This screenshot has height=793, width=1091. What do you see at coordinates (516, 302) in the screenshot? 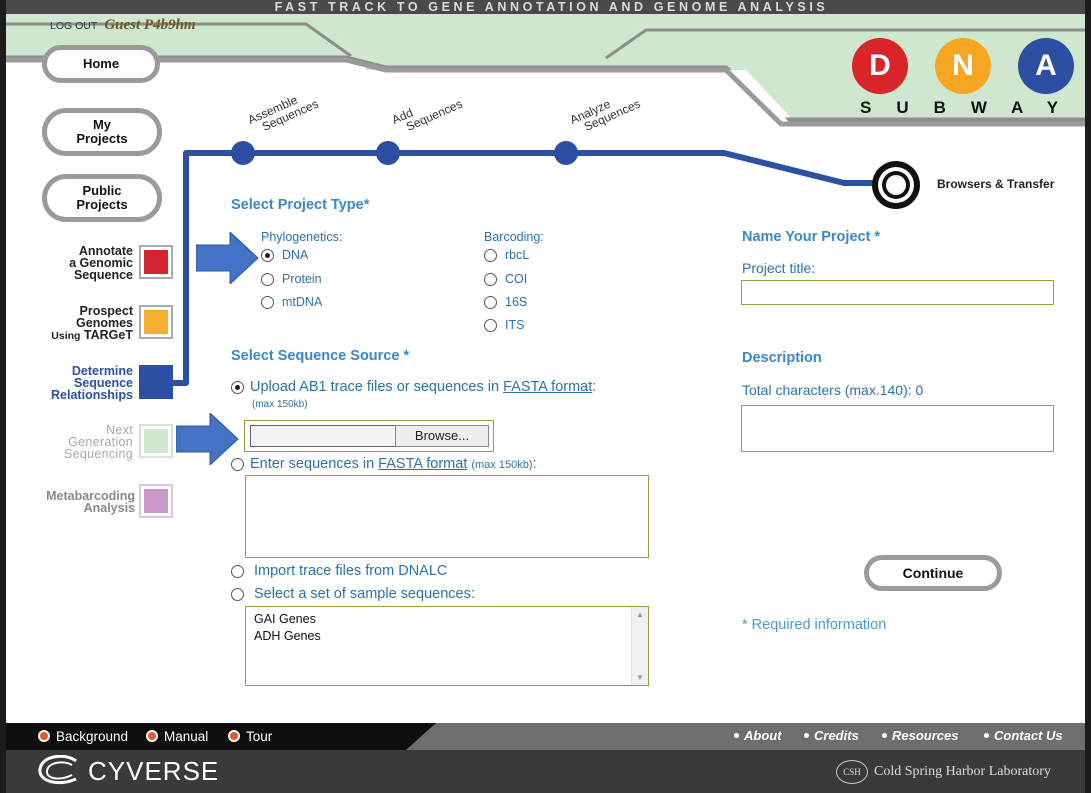
I see `radio-16s-label: 16S` at bounding box center [516, 302].